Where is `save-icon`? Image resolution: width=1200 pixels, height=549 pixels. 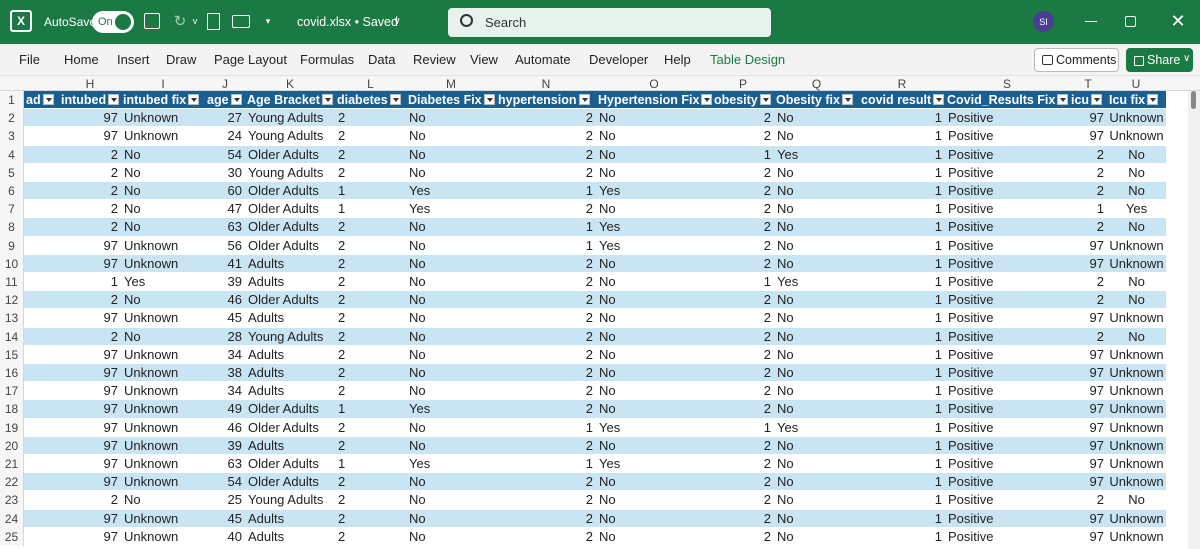
save-icon is located at coordinates (152, 21).